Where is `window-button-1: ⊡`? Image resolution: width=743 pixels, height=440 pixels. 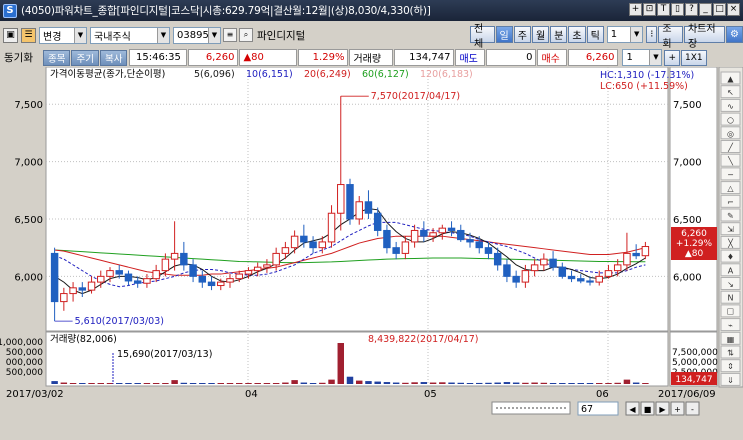
window-button-1: ⊡ is located at coordinates (649, 9).